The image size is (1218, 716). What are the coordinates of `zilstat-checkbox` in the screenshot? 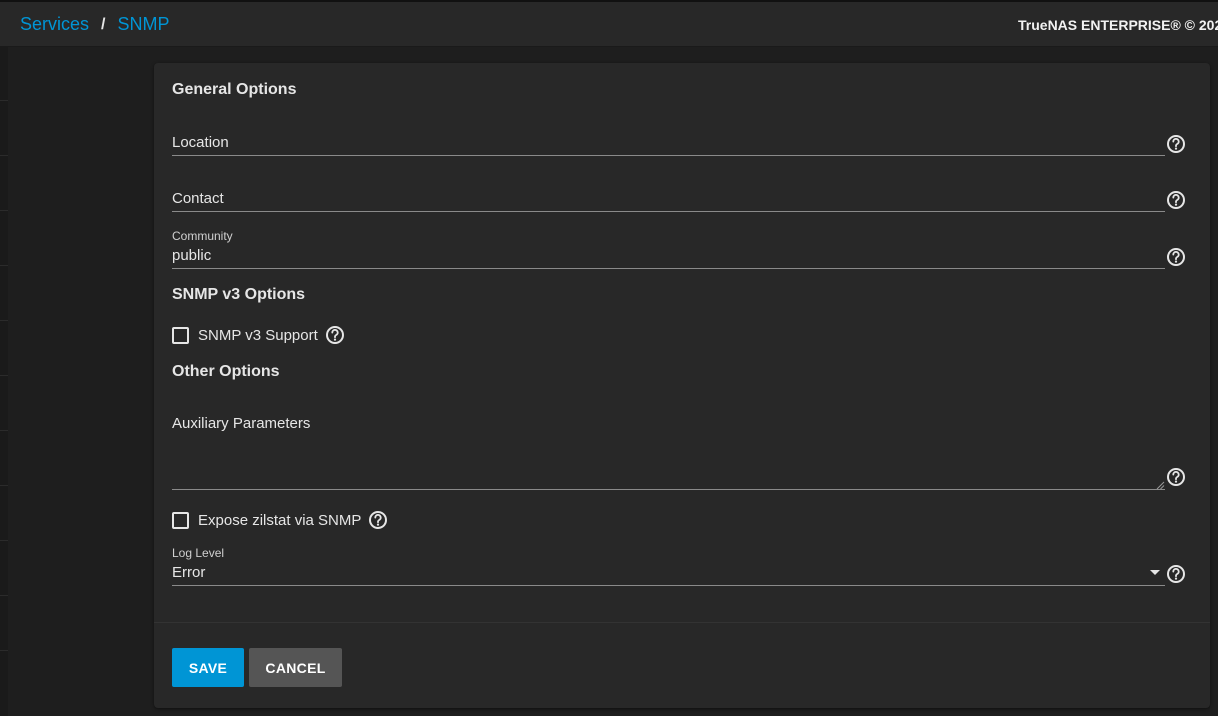 It's located at (180, 520).